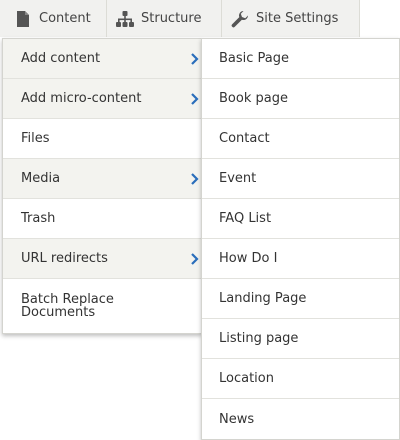 Image resolution: width=400 pixels, height=440 pixels. What do you see at coordinates (102, 139) in the screenshot?
I see `menu-item-files: Files` at bounding box center [102, 139].